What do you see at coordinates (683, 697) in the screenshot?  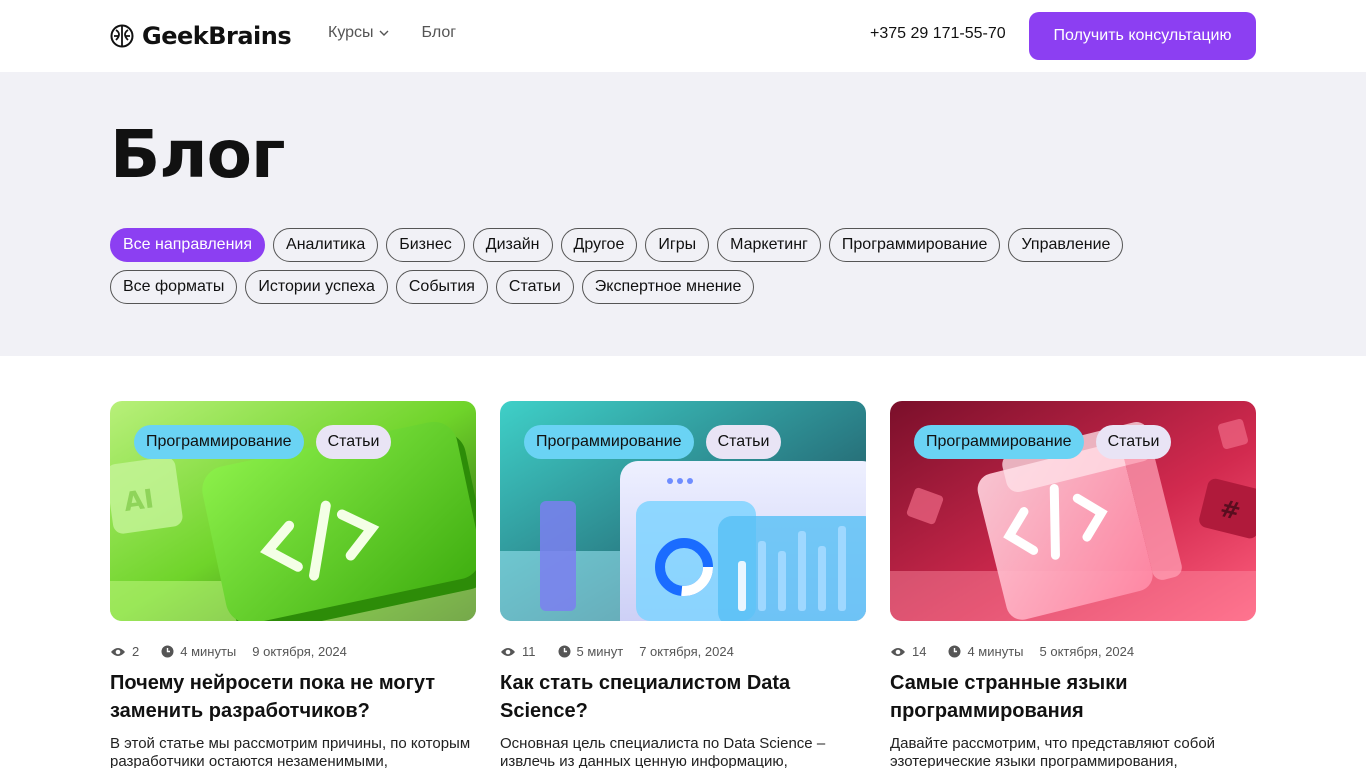 I see `article-title: Как стать специалистом Data Science?` at bounding box center [683, 697].